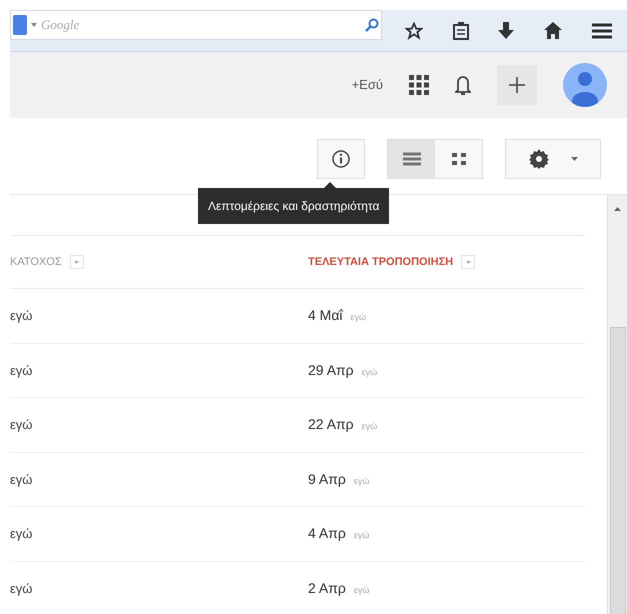 This screenshot has width=627, height=614. Describe the element at coordinates (367, 85) in the screenshot. I see `profile-link: +Εσύ` at that location.